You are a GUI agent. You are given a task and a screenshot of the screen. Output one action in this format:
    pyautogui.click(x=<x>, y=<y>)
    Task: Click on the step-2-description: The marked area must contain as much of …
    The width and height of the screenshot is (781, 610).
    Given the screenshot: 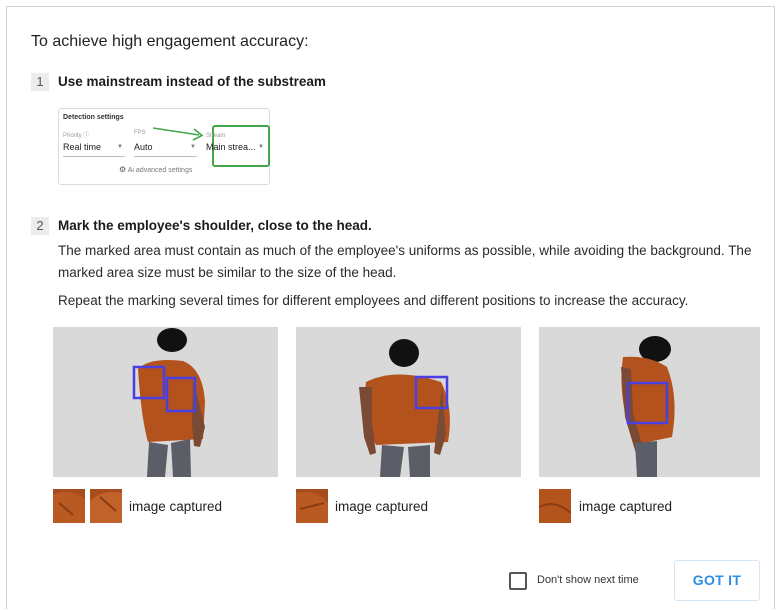 What is the action you would take?
    pyautogui.click(x=405, y=261)
    